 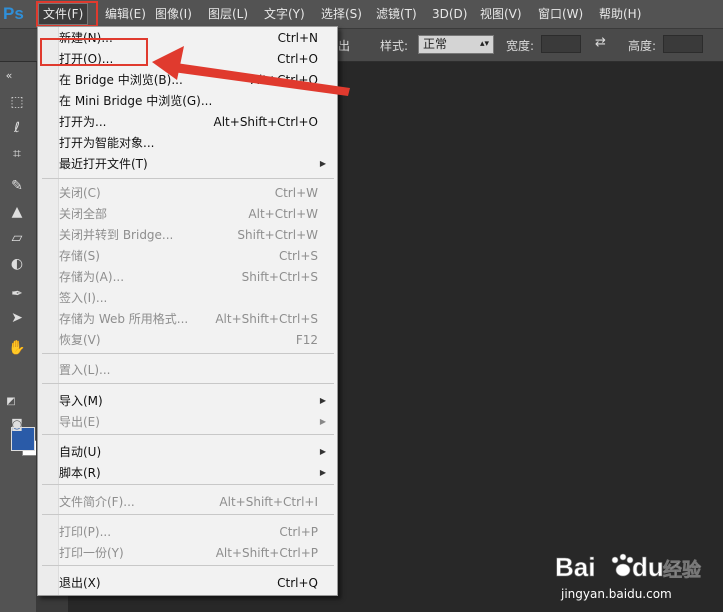 What do you see at coordinates (648, 567) in the screenshot?
I see `brand-text-b: du` at bounding box center [648, 567].